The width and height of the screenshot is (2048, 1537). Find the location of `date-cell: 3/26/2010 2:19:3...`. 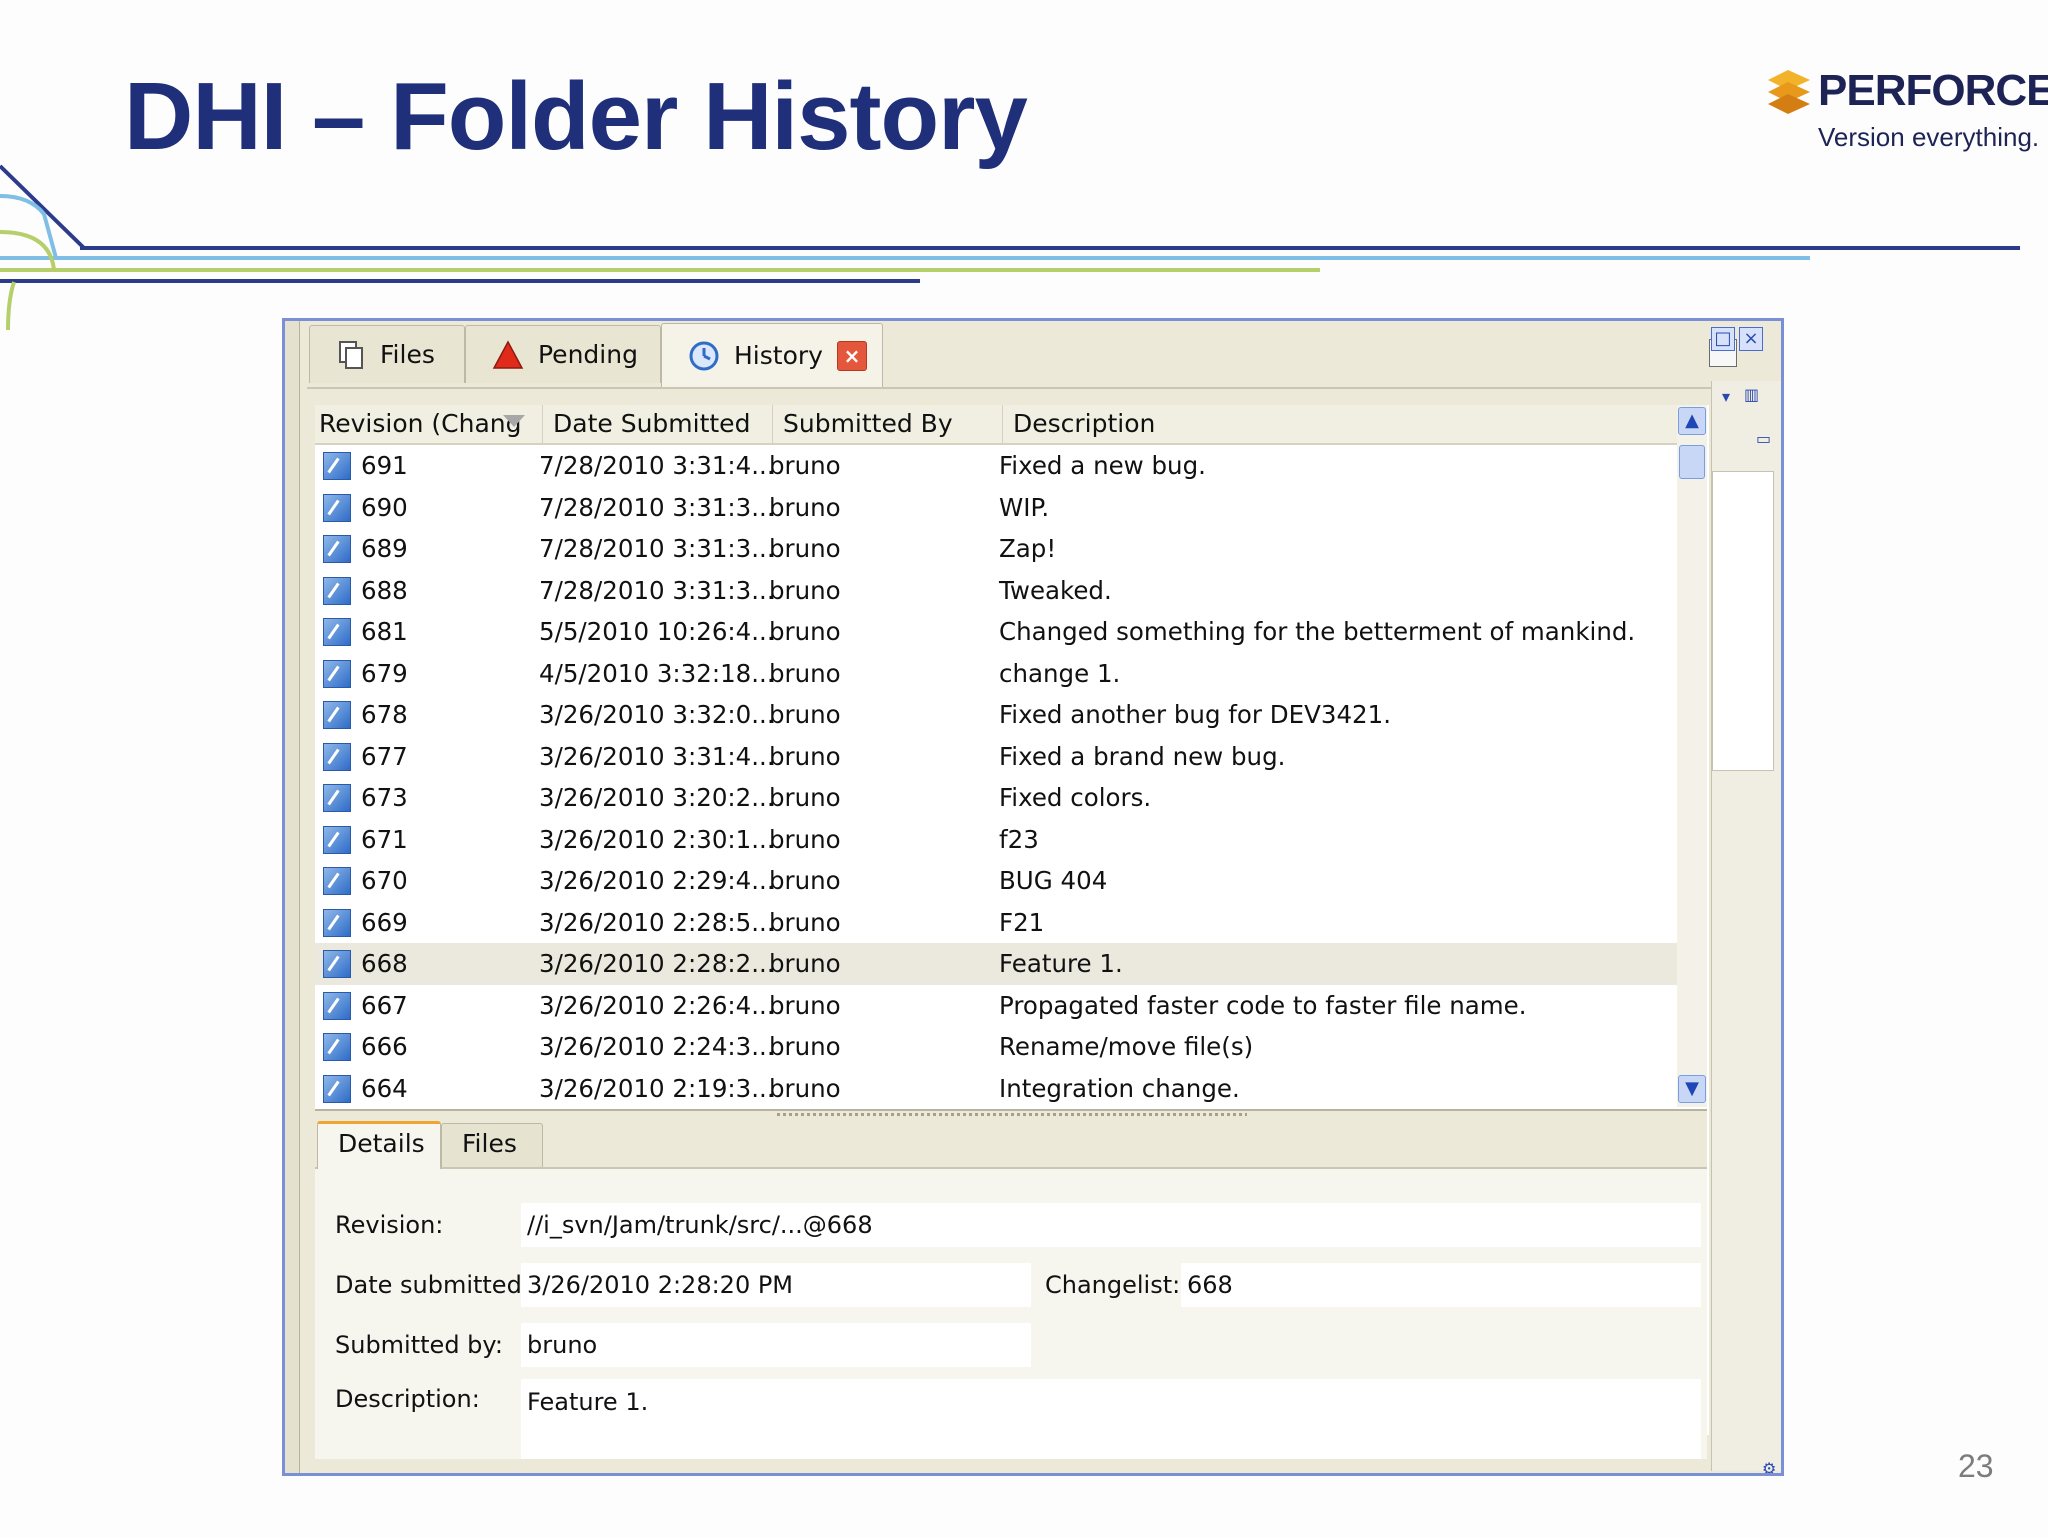

date-cell: 3/26/2010 2:19:3... is located at coordinates (657, 1088).